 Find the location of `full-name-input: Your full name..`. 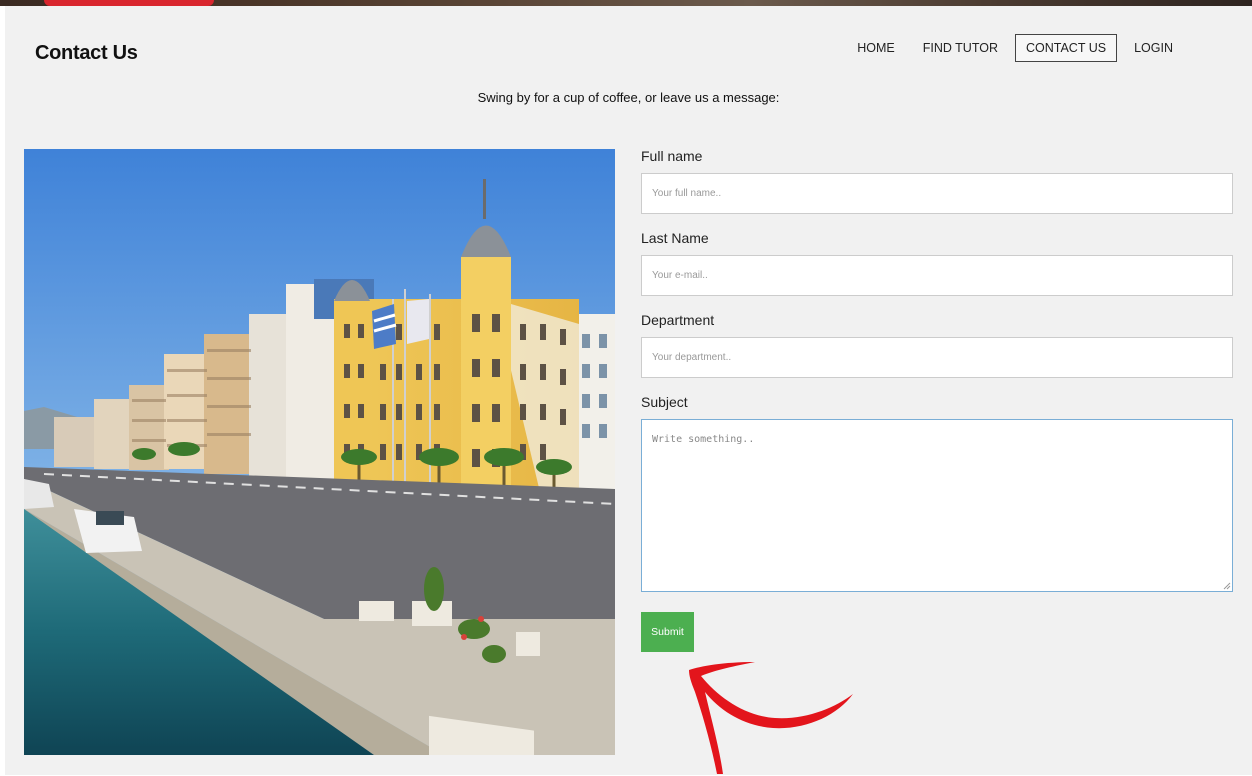

full-name-input: Your full name.. is located at coordinates (937, 193).